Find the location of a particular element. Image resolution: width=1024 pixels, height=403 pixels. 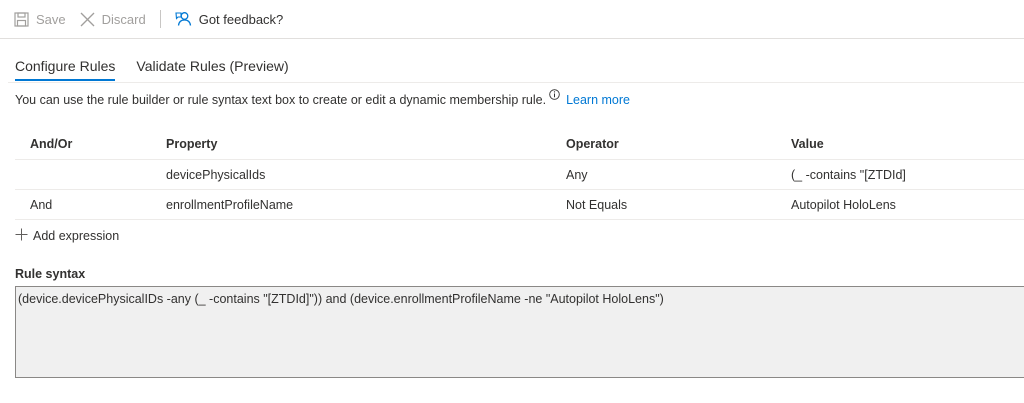

tab-list: Configure Rules Validate Rules (Preview) is located at coordinates (162, 66).